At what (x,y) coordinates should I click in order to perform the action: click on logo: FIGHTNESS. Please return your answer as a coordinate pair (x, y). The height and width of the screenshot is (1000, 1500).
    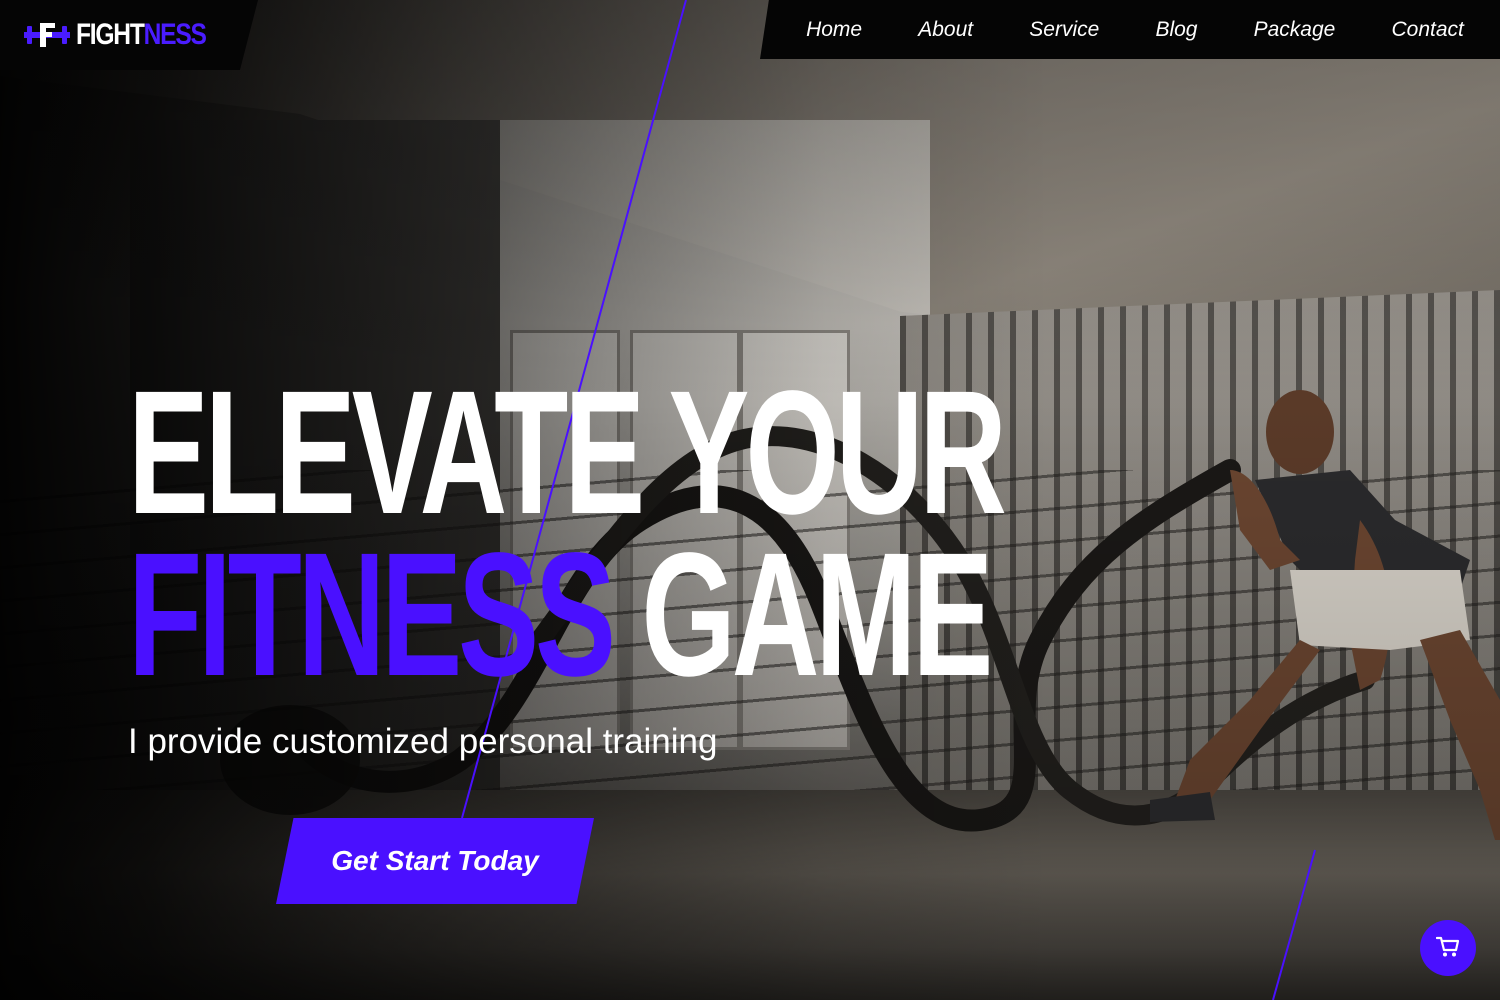
    Looking at the image, I should click on (129, 35).